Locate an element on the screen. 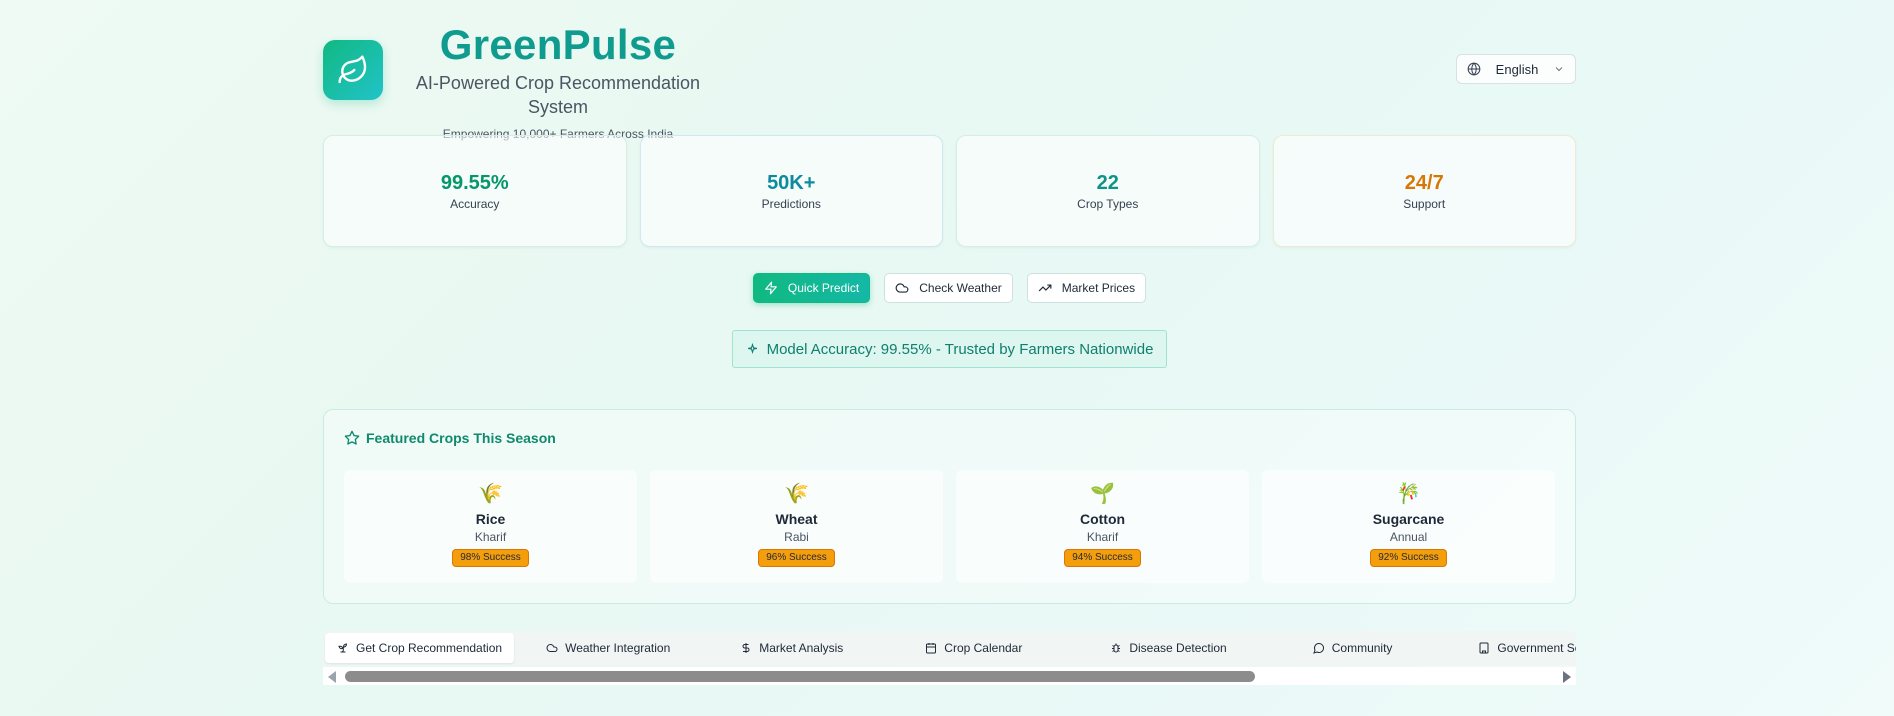 Image resolution: width=1894 pixels, height=716 pixels. quick-predict-button: Quick Predict is located at coordinates (811, 288).